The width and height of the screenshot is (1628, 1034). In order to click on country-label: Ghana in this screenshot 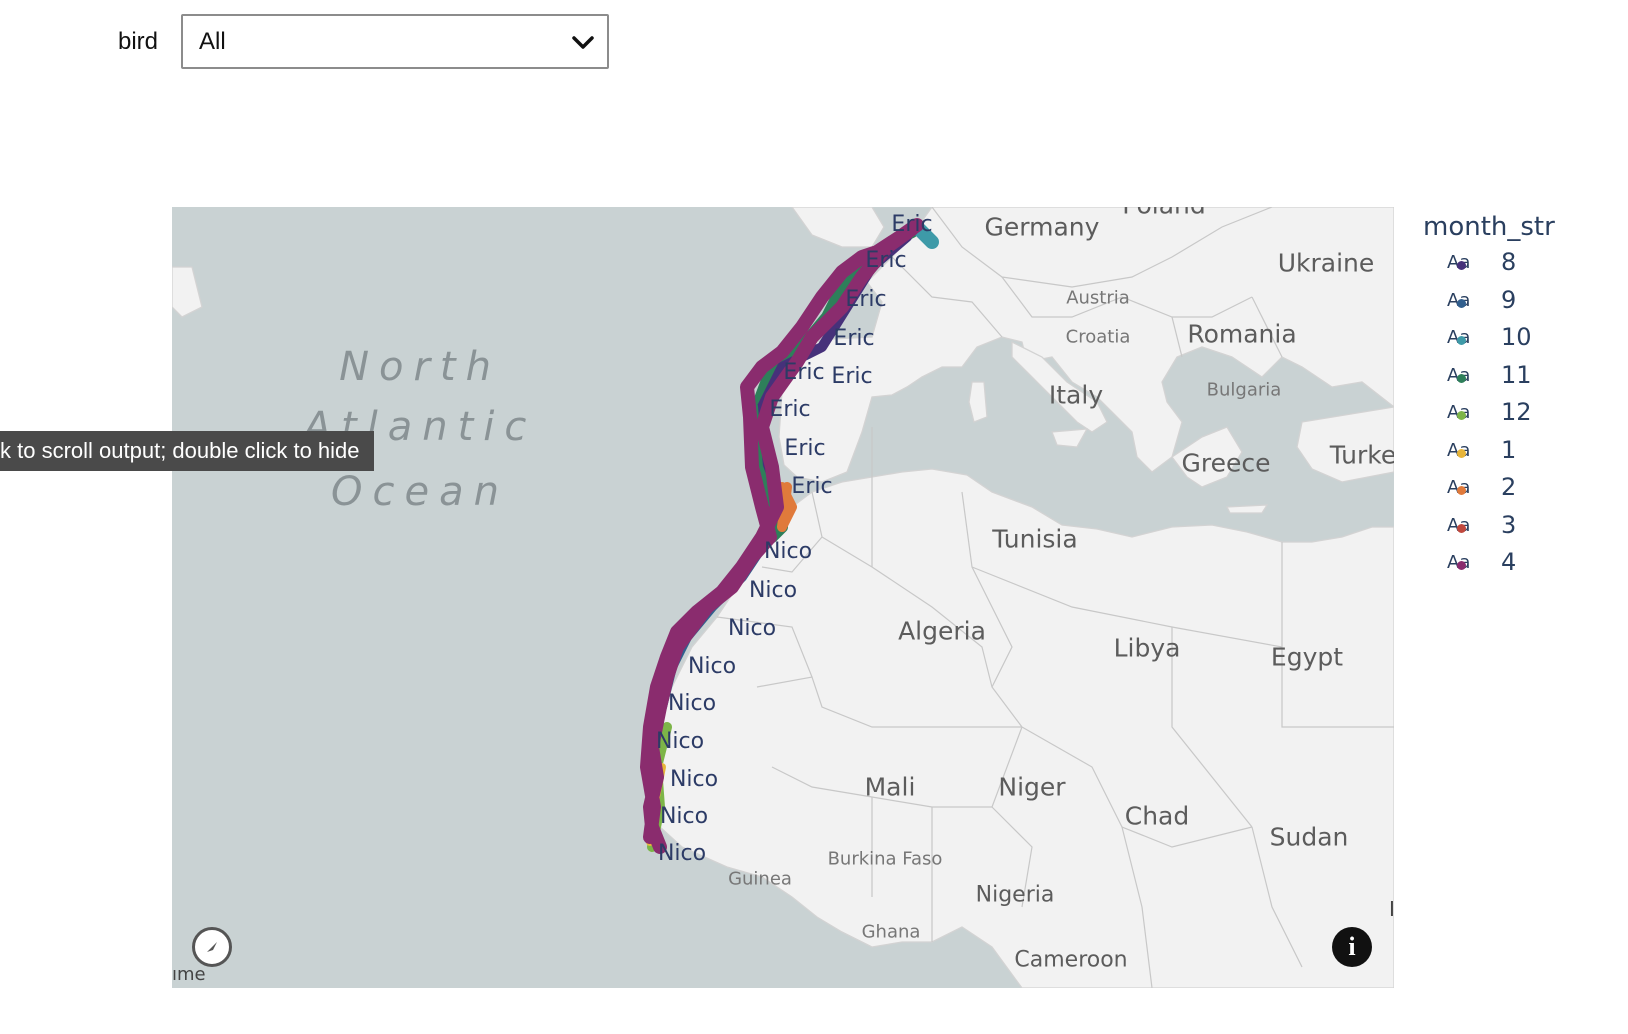, I will do `click(891, 932)`.